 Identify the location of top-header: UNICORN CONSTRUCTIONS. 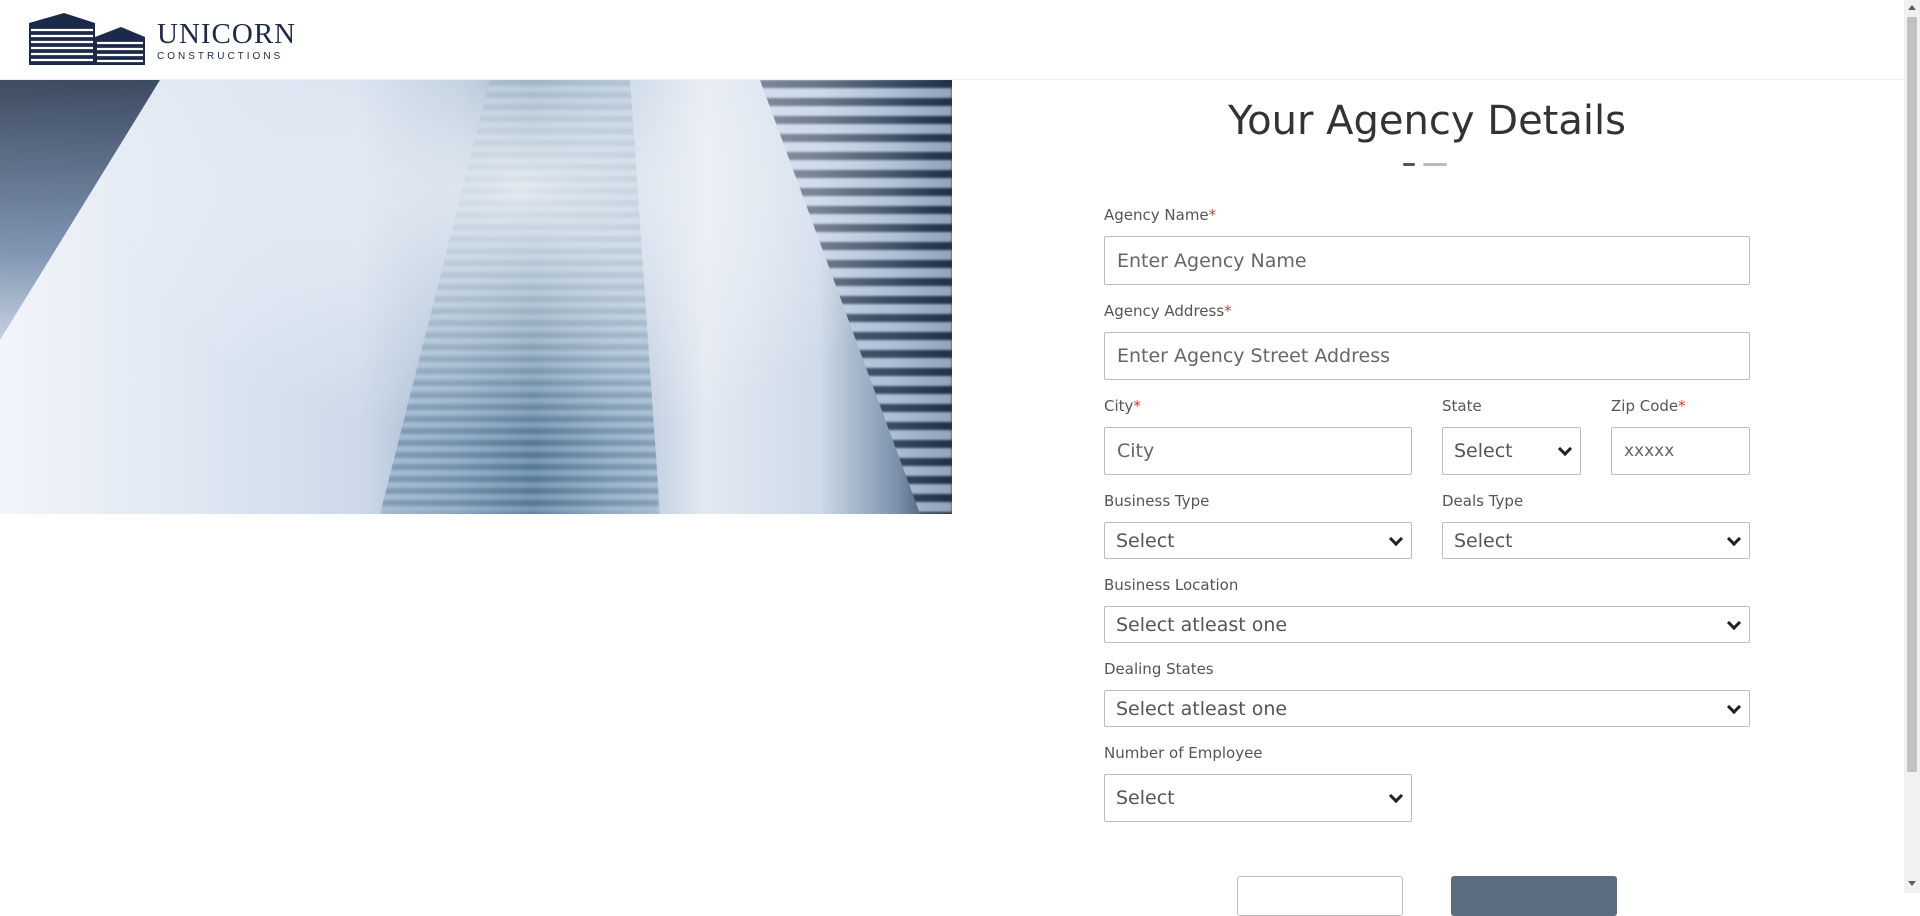
(952, 40).